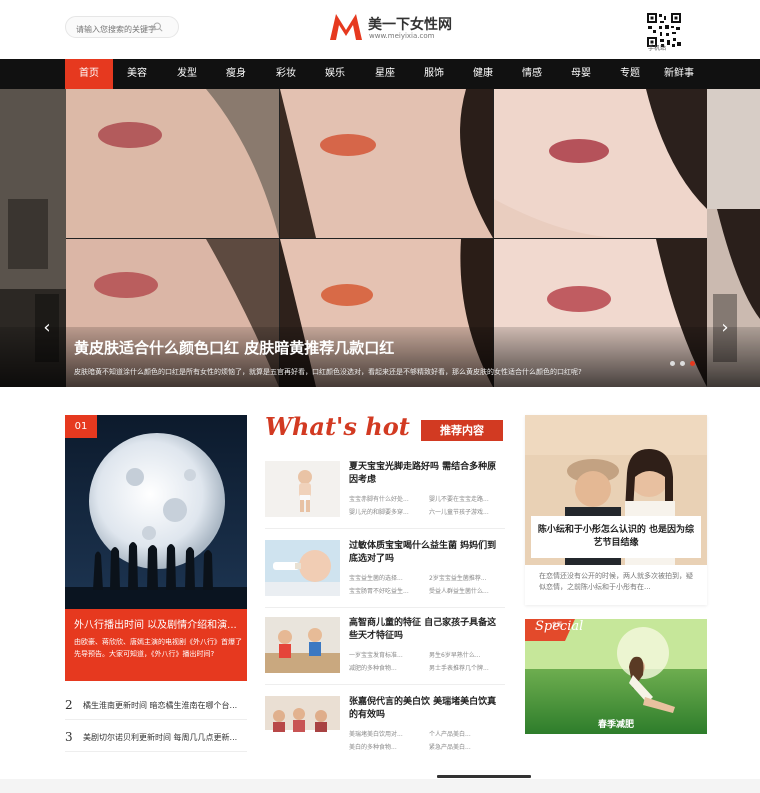 The height and width of the screenshot is (793, 760). I want to click on moon-silhouettes-image, so click(156, 512).